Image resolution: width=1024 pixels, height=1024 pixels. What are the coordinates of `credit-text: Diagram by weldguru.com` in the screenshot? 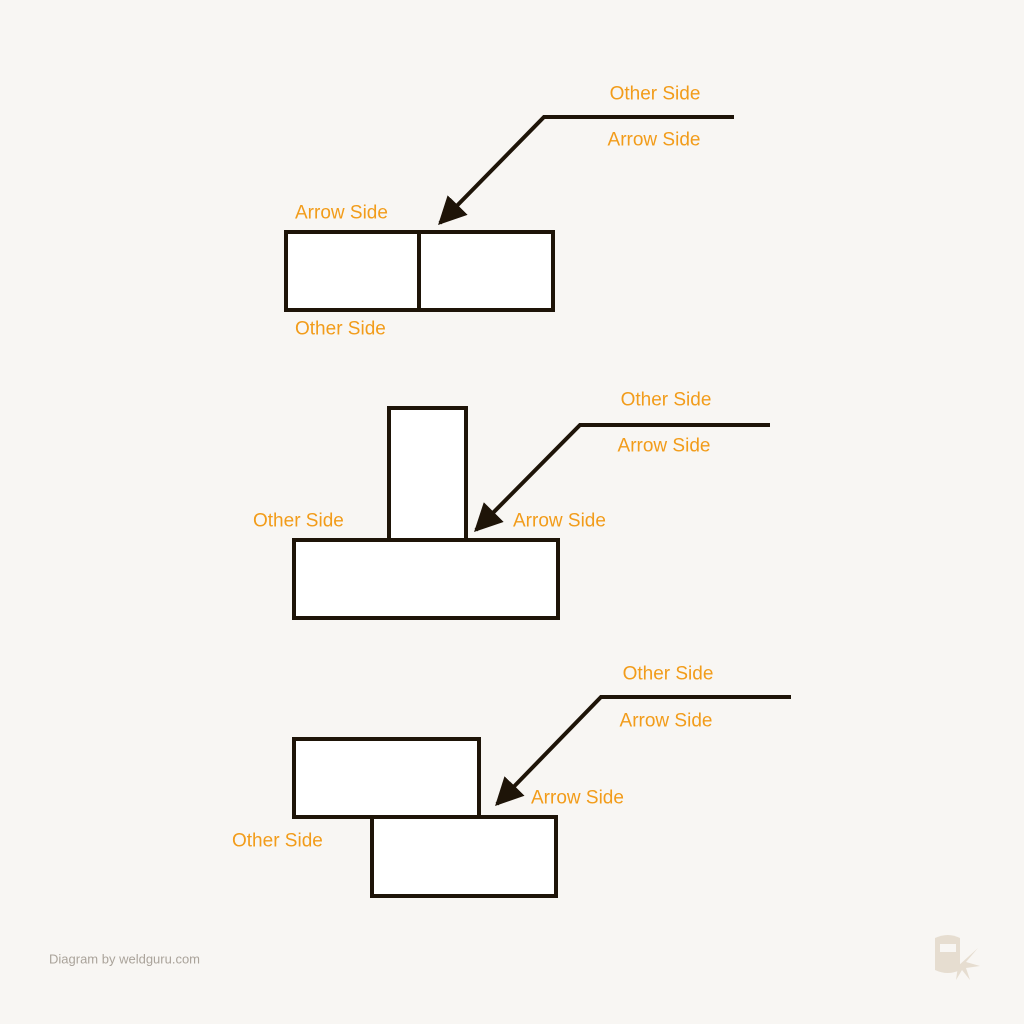 It's located at (124, 959).